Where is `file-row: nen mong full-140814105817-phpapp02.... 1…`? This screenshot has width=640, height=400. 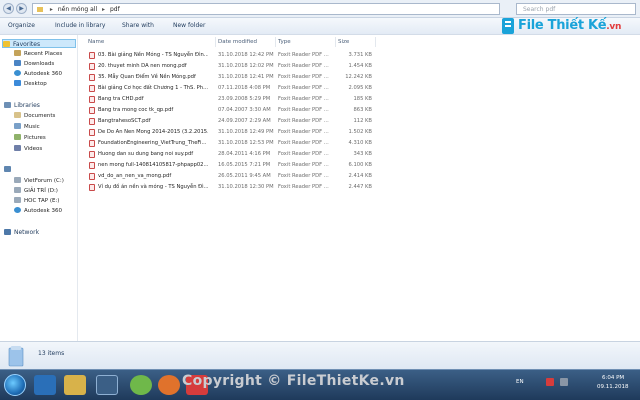 file-row: nen mong full-140814105817-phpapp02.... 1… is located at coordinates (236, 165).